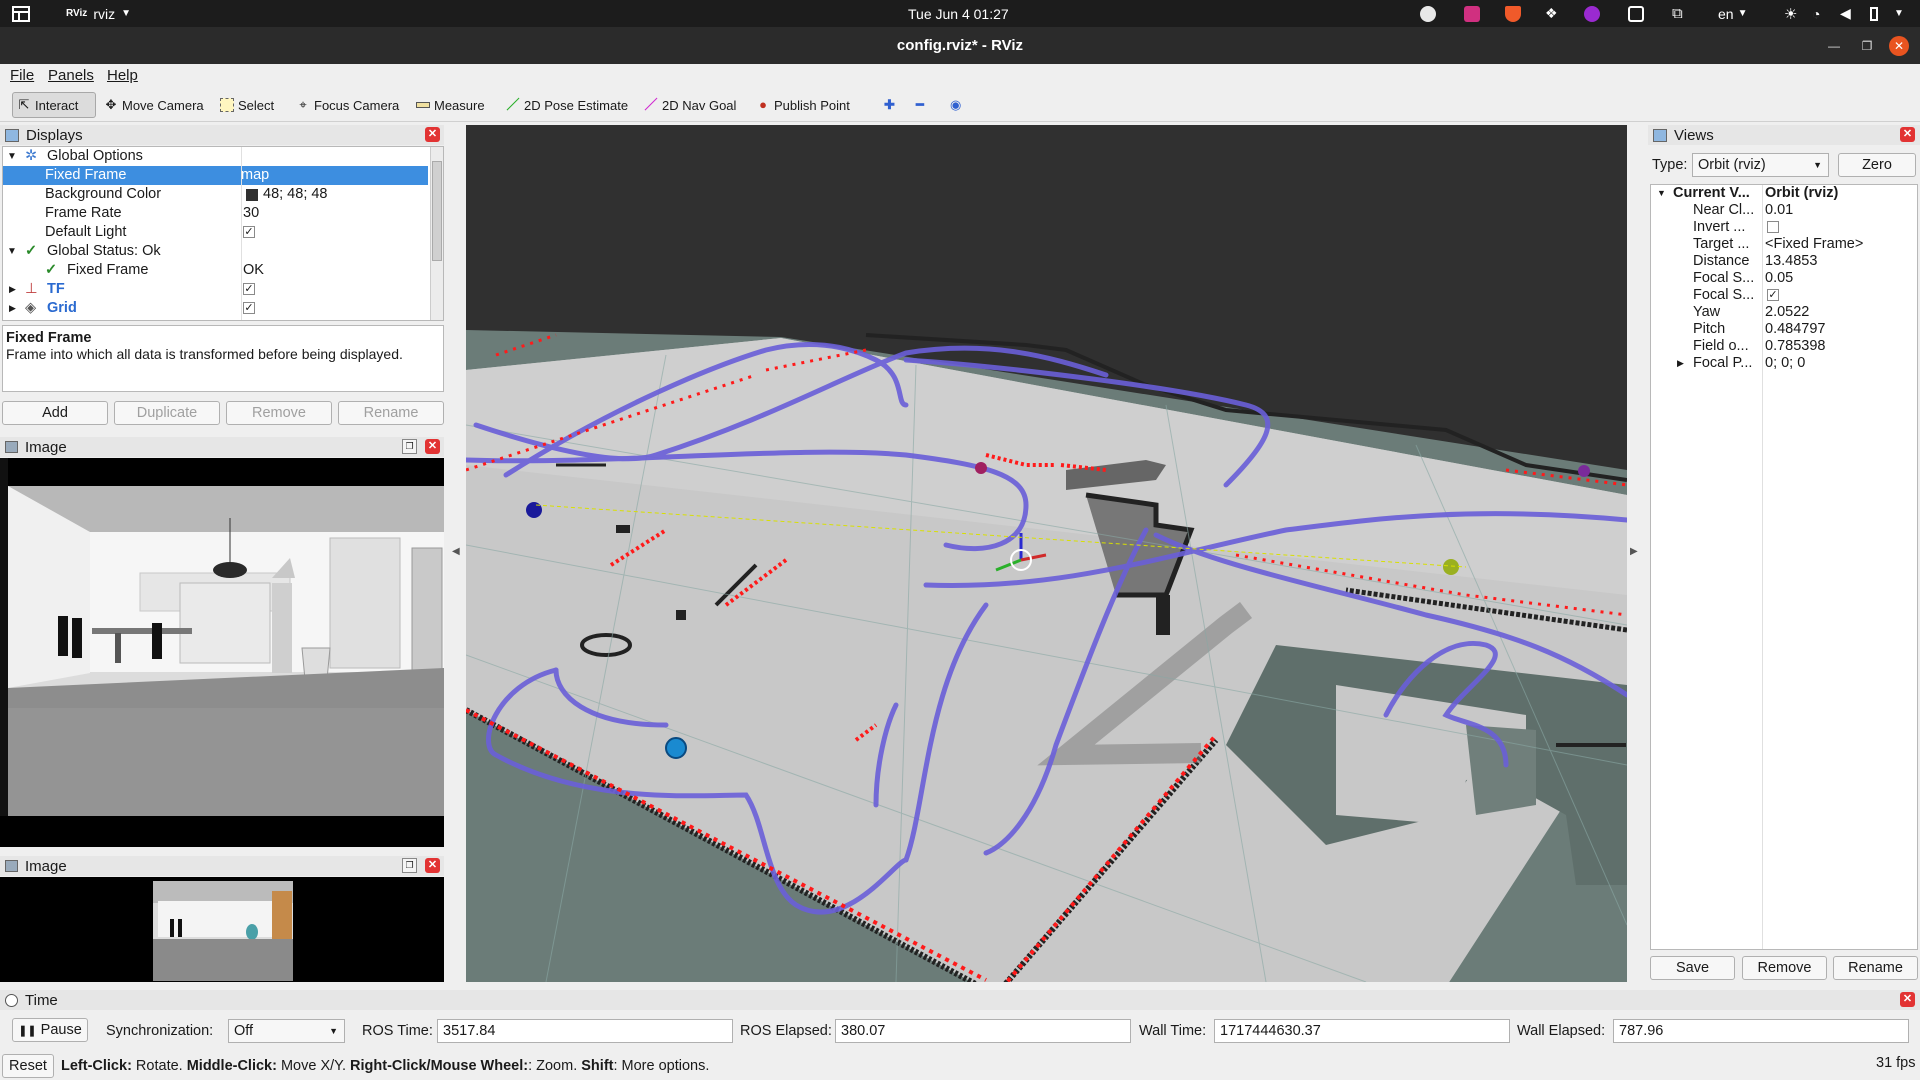  What do you see at coordinates (391, 413) in the screenshot?
I see `rename-display-button: Rename` at bounding box center [391, 413].